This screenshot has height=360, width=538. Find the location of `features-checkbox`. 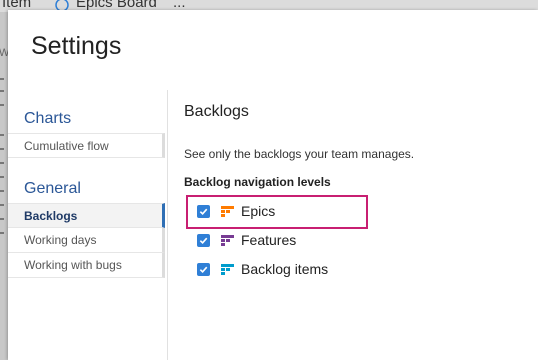

features-checkbox is located at coordinates (203, 240).